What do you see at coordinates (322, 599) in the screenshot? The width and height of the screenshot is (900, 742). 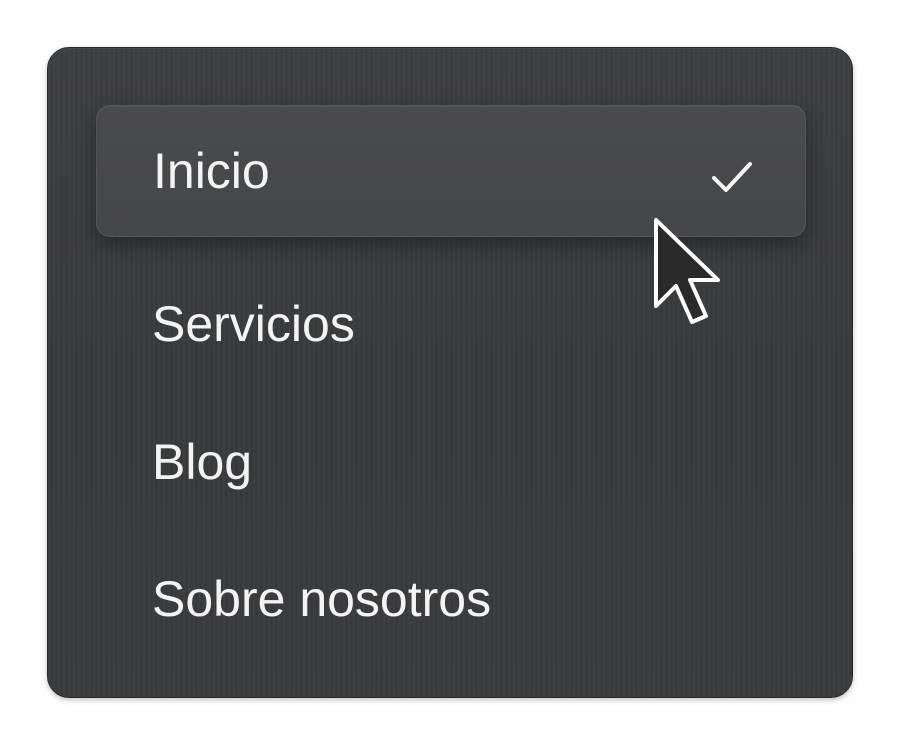 I see `menu-item-label: Sobre nosotros` at bounding box center [322, 599].